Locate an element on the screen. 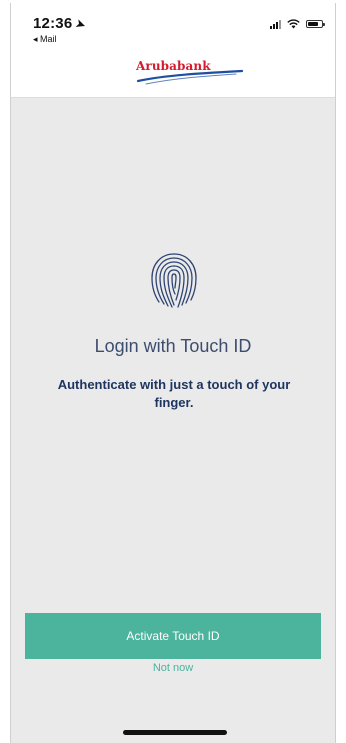 The height and width of the screenshot is (743, 346). battery-level is located at coordinates (313, 24).